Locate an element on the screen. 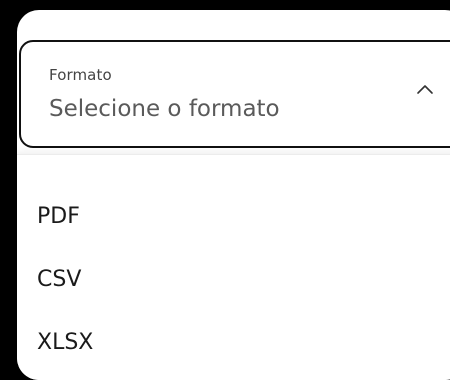  format-select-label: Formato is located at coordinates (80, 75).